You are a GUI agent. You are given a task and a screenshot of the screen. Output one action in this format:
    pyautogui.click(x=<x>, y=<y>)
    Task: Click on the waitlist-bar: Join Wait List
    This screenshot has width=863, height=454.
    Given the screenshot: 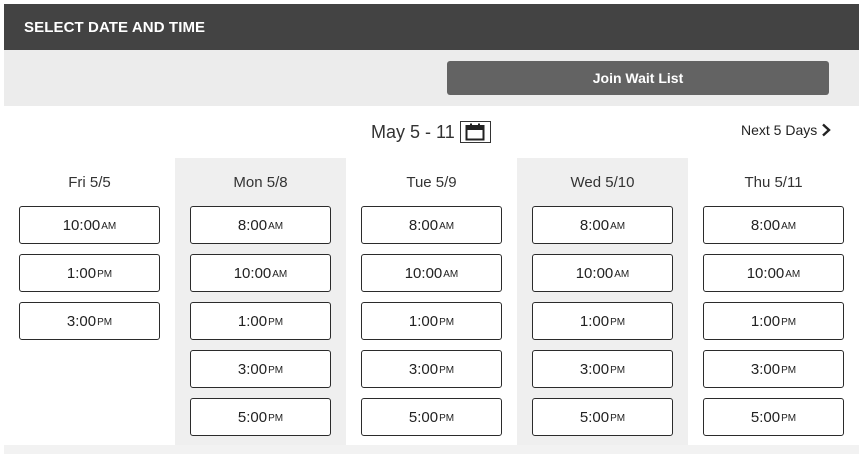 What is the action you would take?
    pyautogui.click(x=431, y=78)
    